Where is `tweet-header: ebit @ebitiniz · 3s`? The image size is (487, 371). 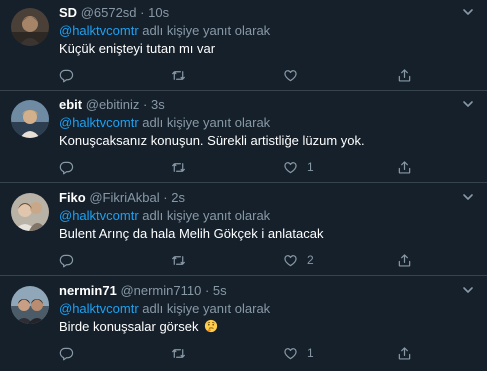 tweet-header: ebit @ebitiniz · 3s is located at coordinates (112, 105).